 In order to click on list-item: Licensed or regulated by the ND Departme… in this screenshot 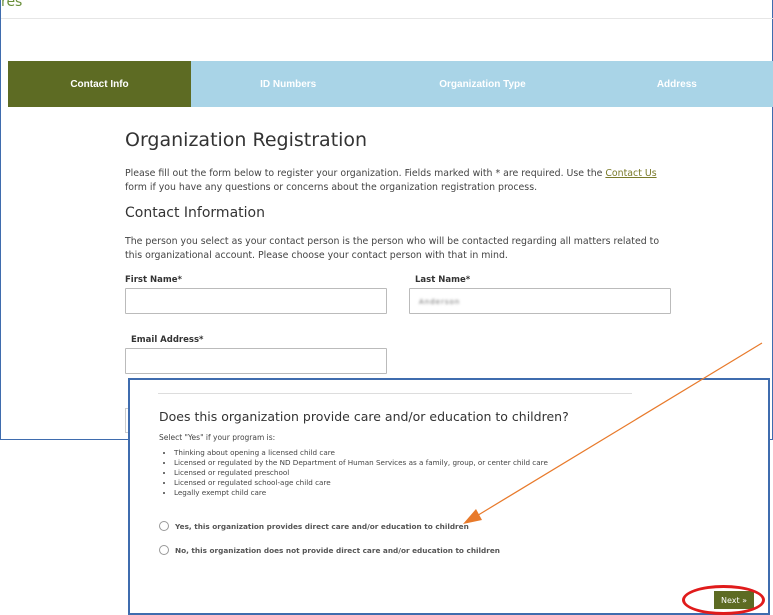, I will do `click(361, 463)`.